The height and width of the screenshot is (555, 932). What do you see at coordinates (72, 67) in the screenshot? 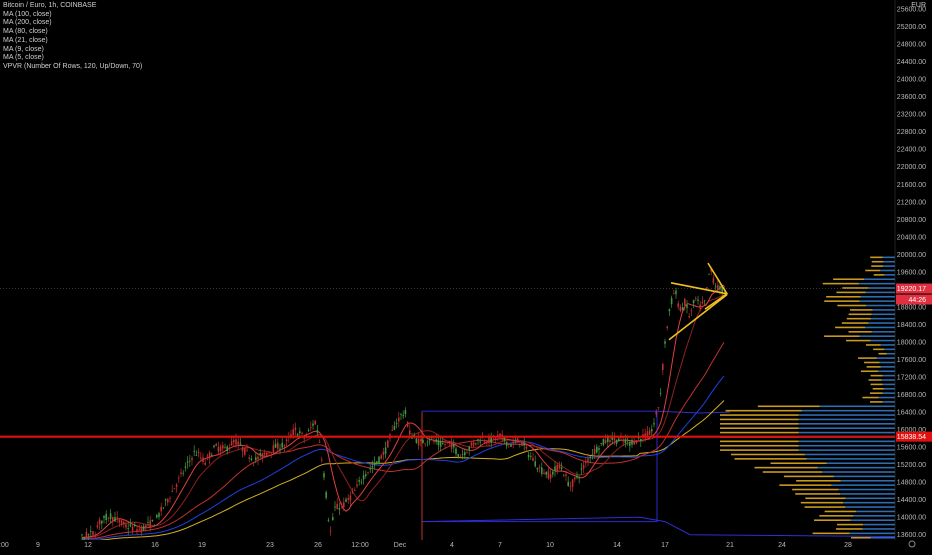
I see `legend-vpvr: VPVR (Number Of Rows, 120, Up/Down, 70)` at bounding box center [72, 67].